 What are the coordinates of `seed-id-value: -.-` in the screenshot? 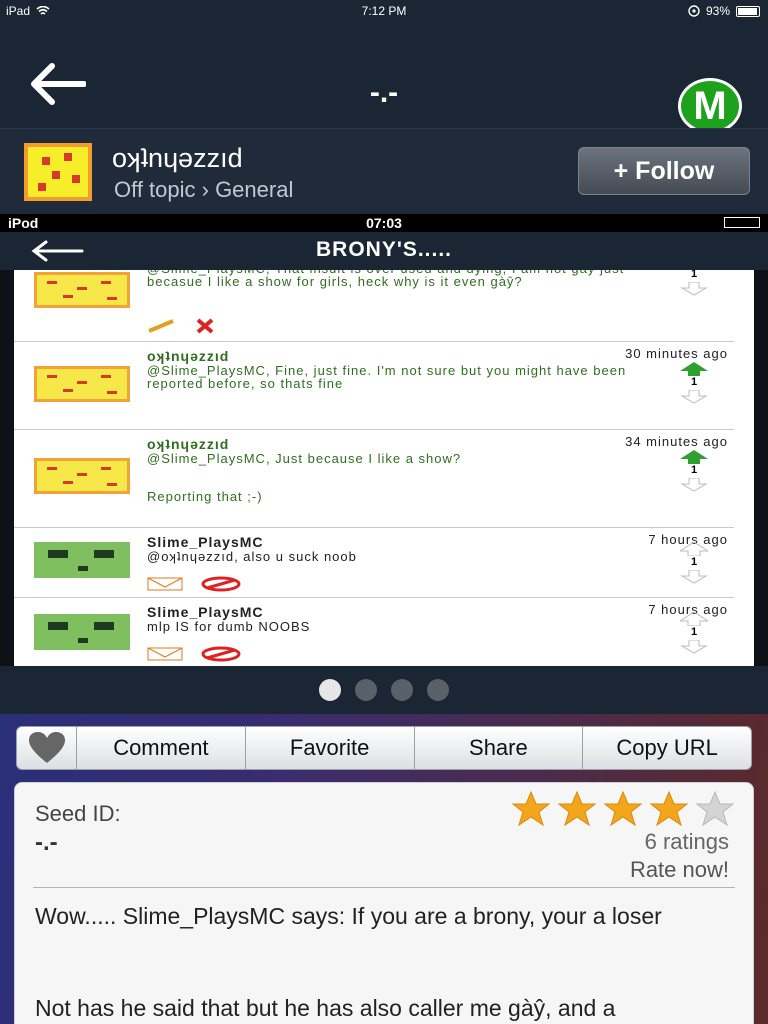 It's located at (46, 842).